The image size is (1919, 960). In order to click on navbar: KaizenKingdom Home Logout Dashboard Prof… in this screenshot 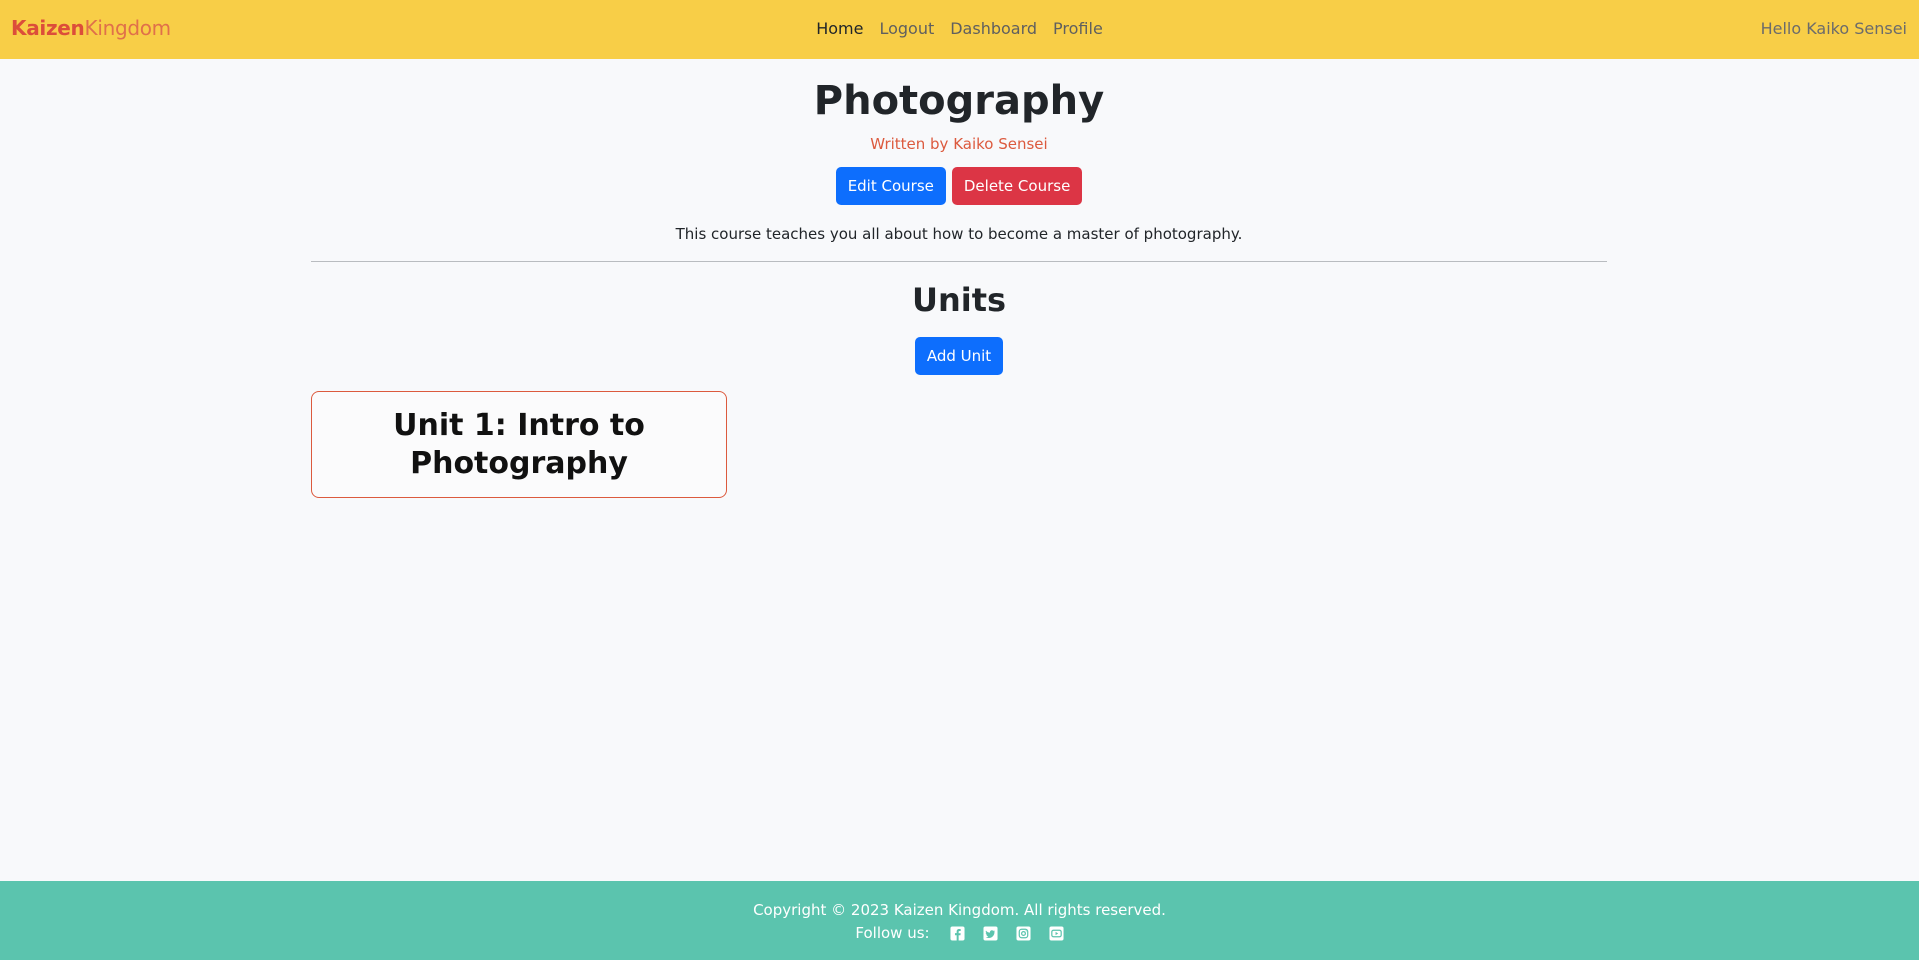, I will do `click(959, 29)`.